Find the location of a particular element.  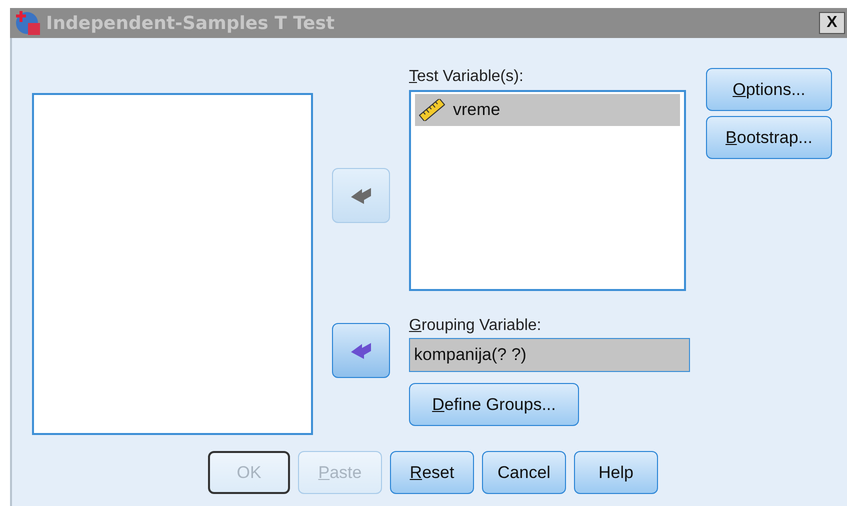

dialog-button: Cancel is located at coordinates (524, 472).